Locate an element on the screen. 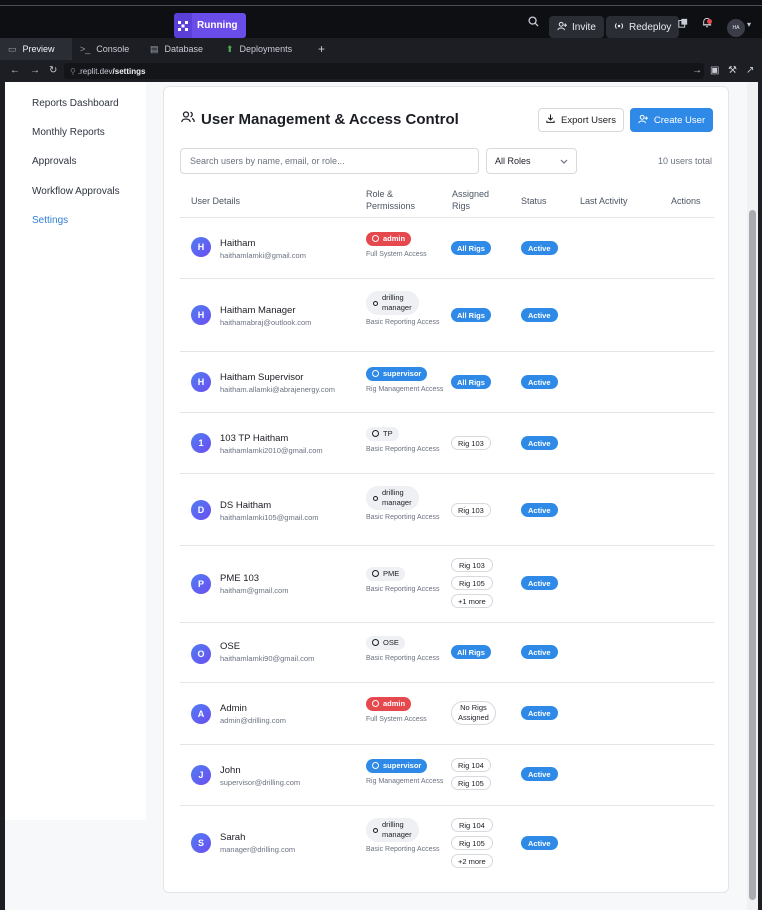  url-bar-row: ← → ↻ ⚲ .replit.dev/settings → ▣ ⚒ ↗ is located at coordinates (381, 71).